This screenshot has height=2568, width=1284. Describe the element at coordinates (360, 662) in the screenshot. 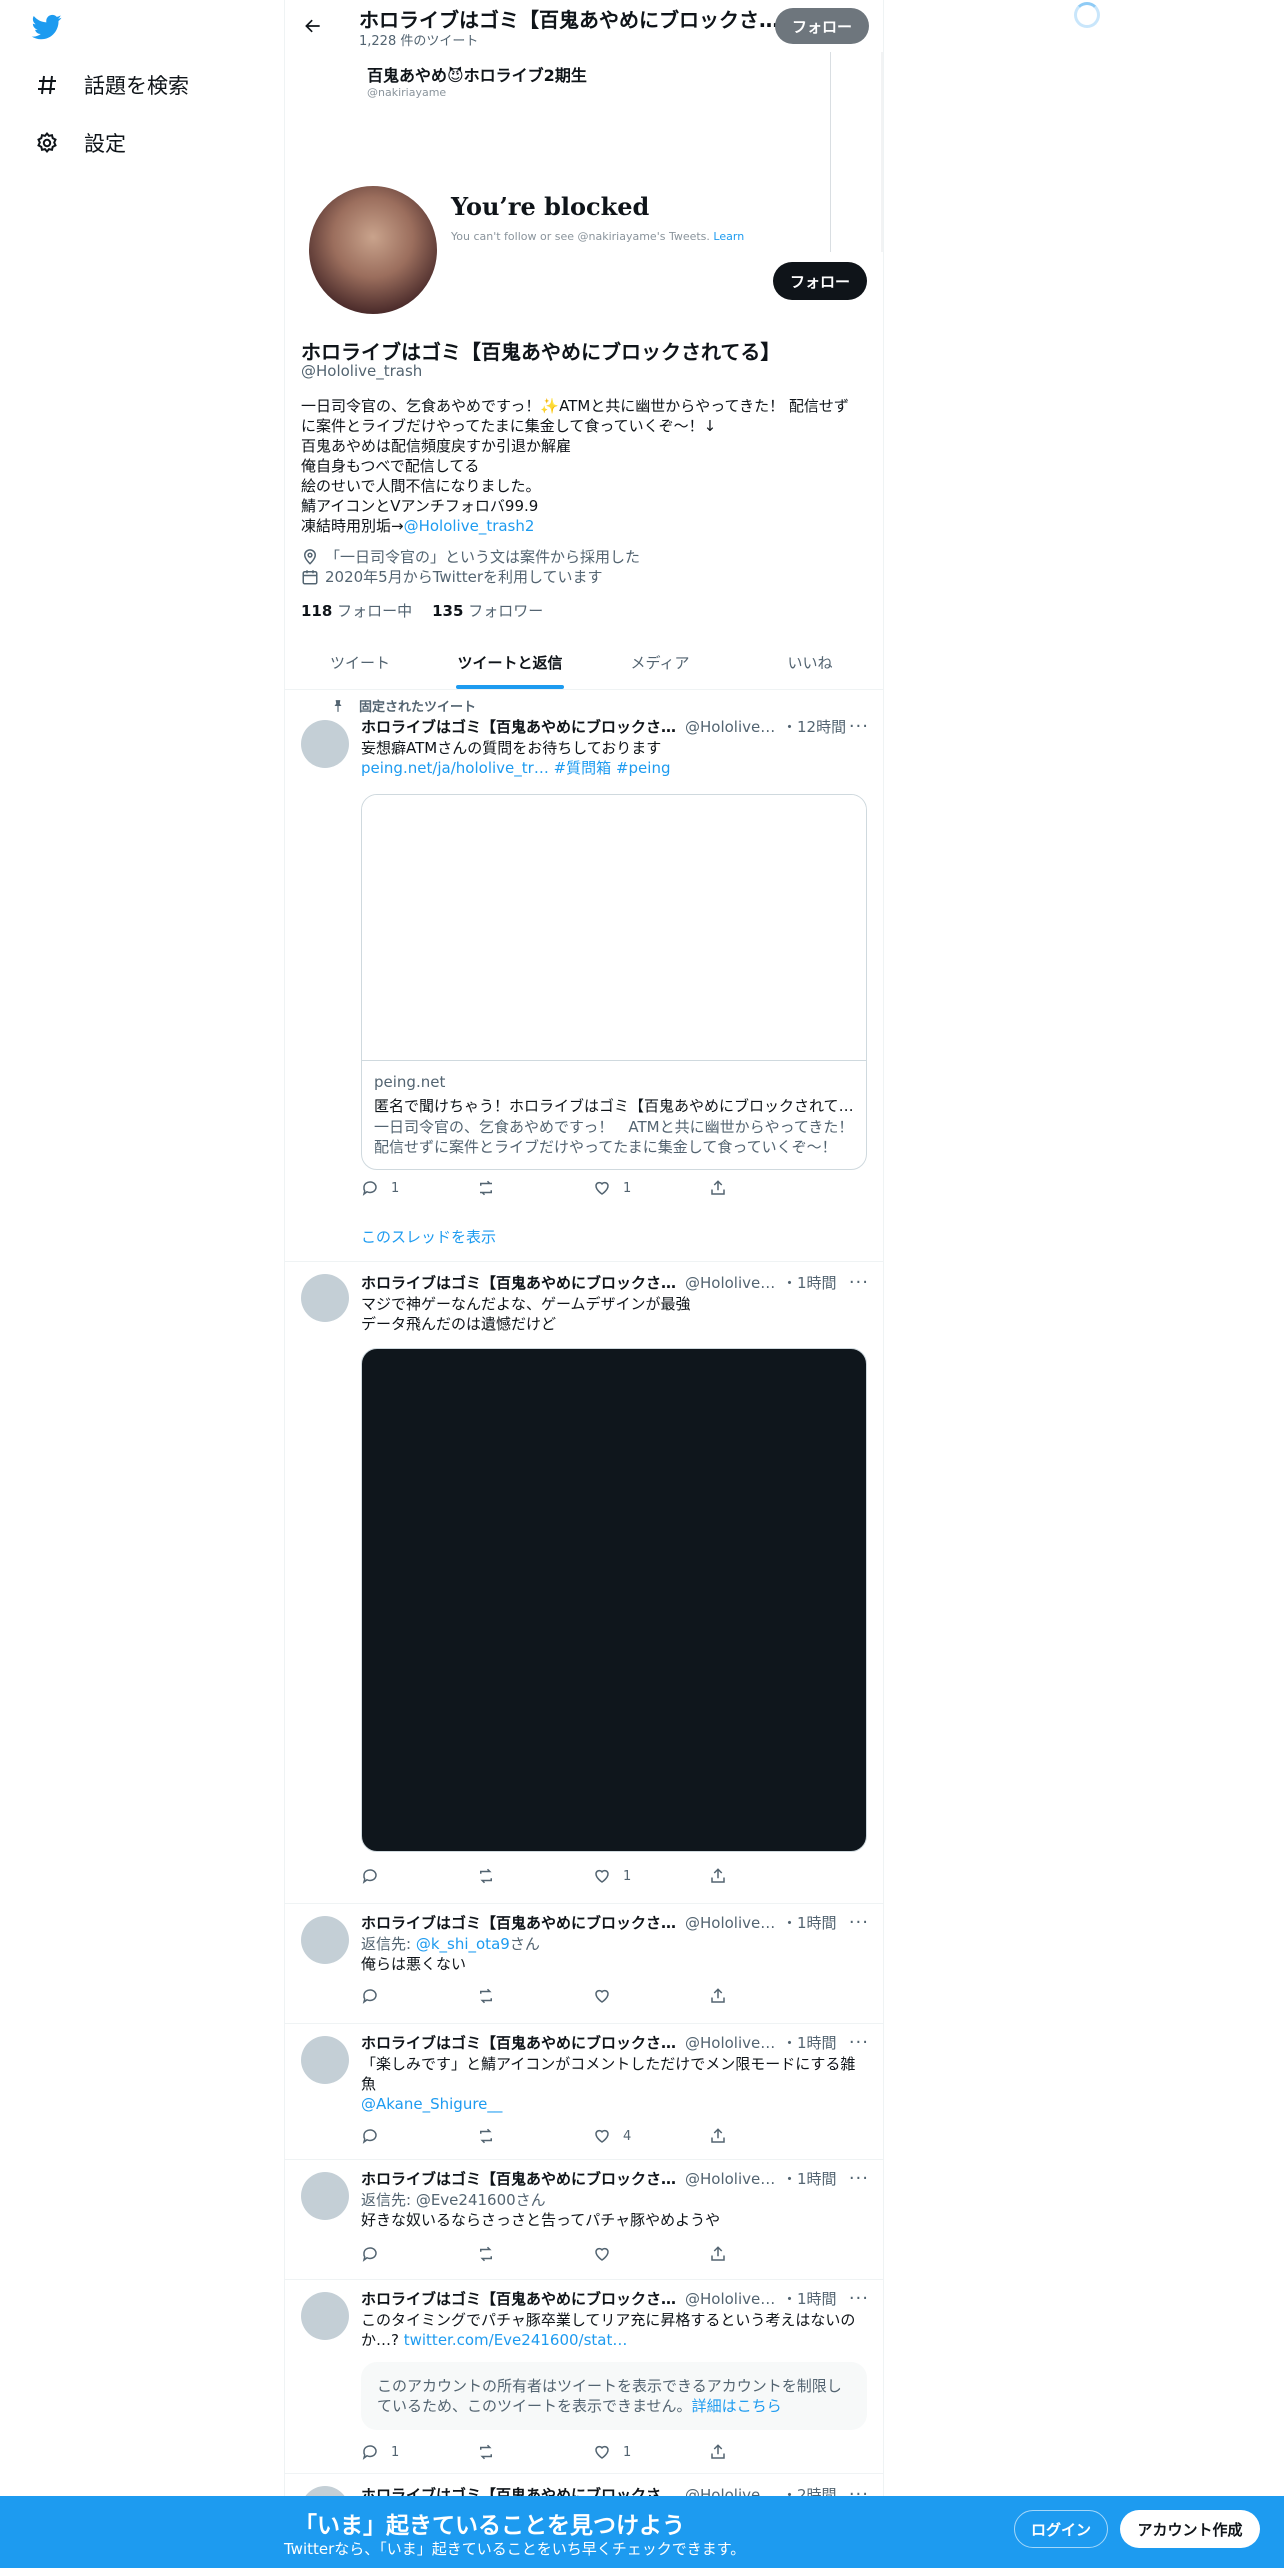

I see `tab-tweets: ツイート` at that location.